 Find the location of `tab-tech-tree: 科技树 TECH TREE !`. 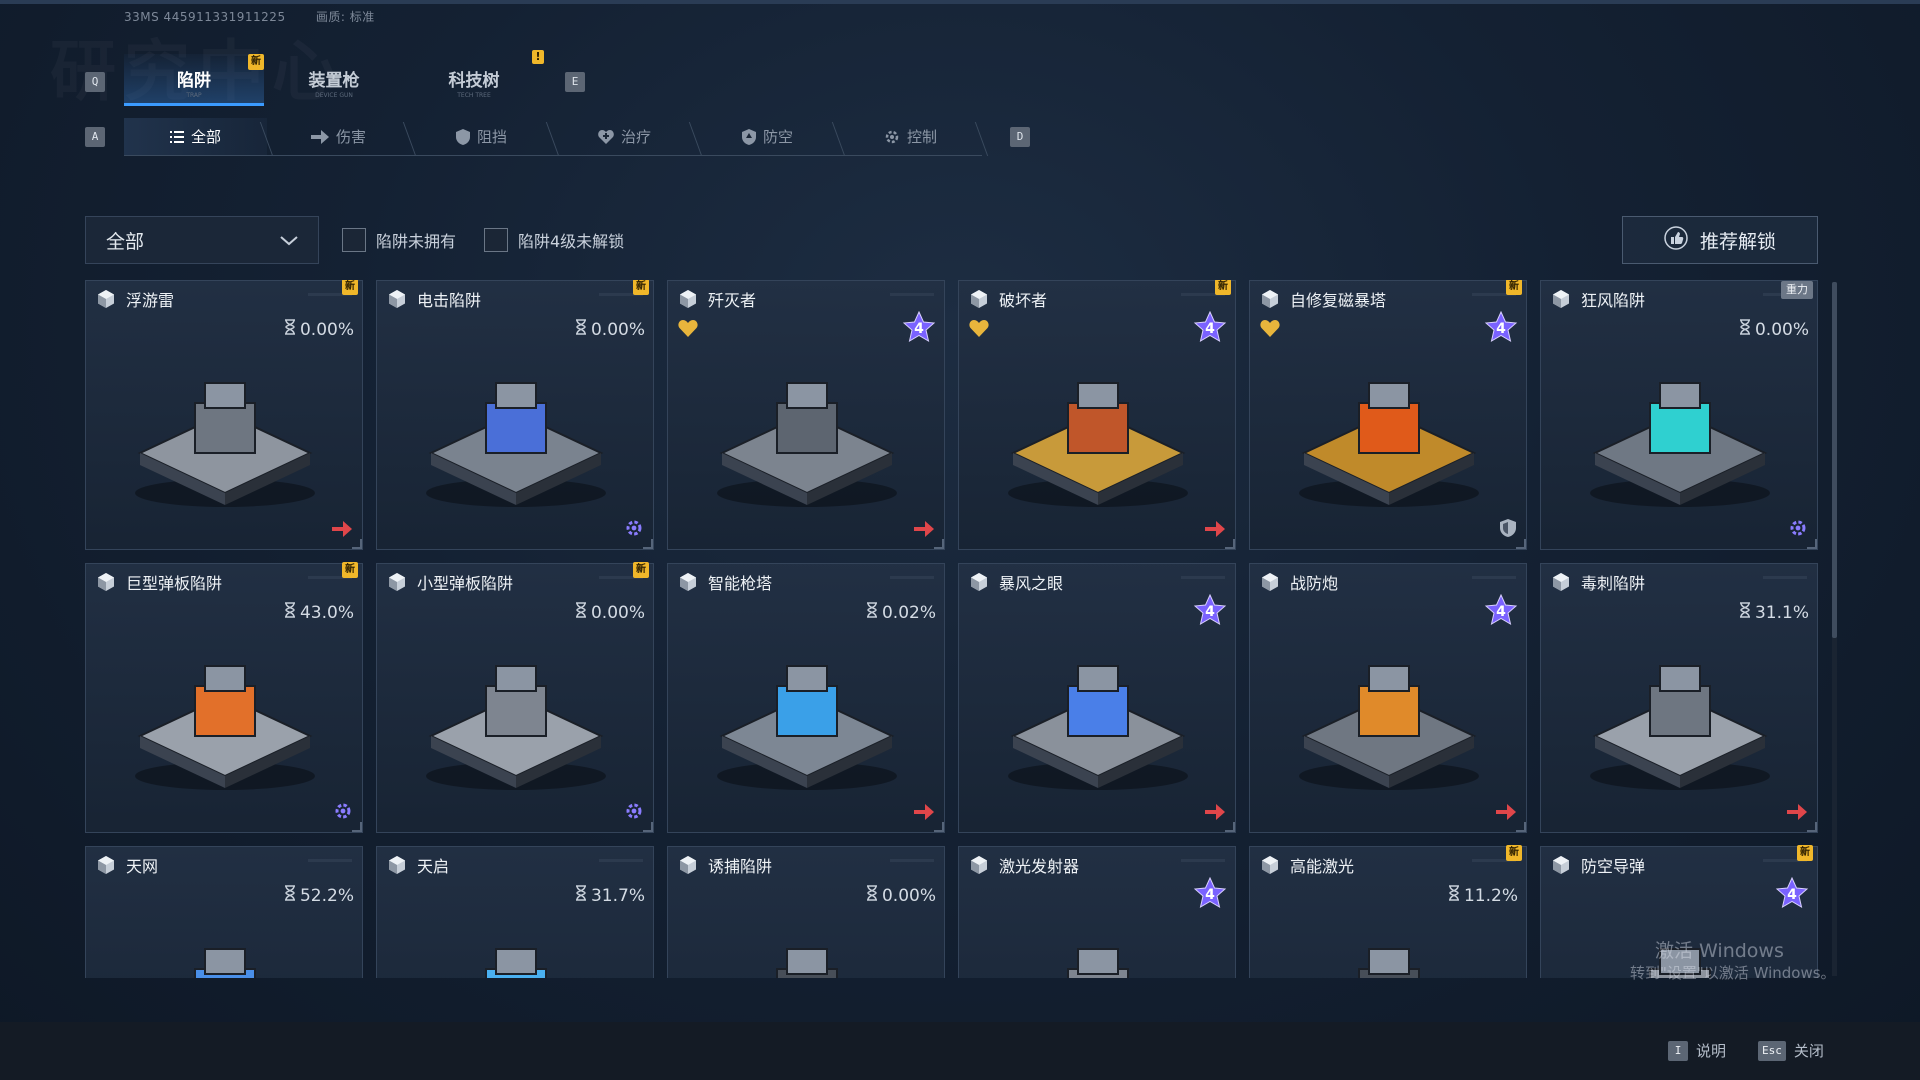

tab-tech-tree: 科技树 TECH TREE ! is located at coordinates (474, 78).